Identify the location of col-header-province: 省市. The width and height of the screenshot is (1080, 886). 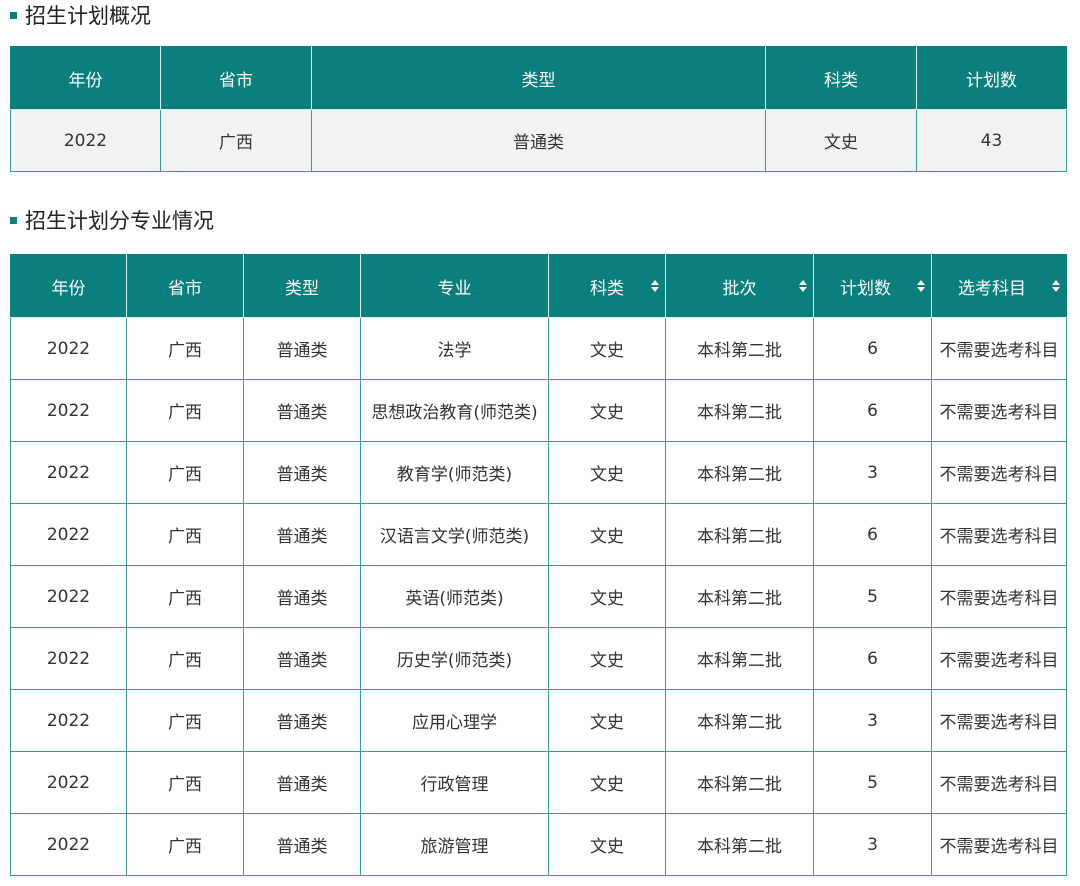
(185, 286).